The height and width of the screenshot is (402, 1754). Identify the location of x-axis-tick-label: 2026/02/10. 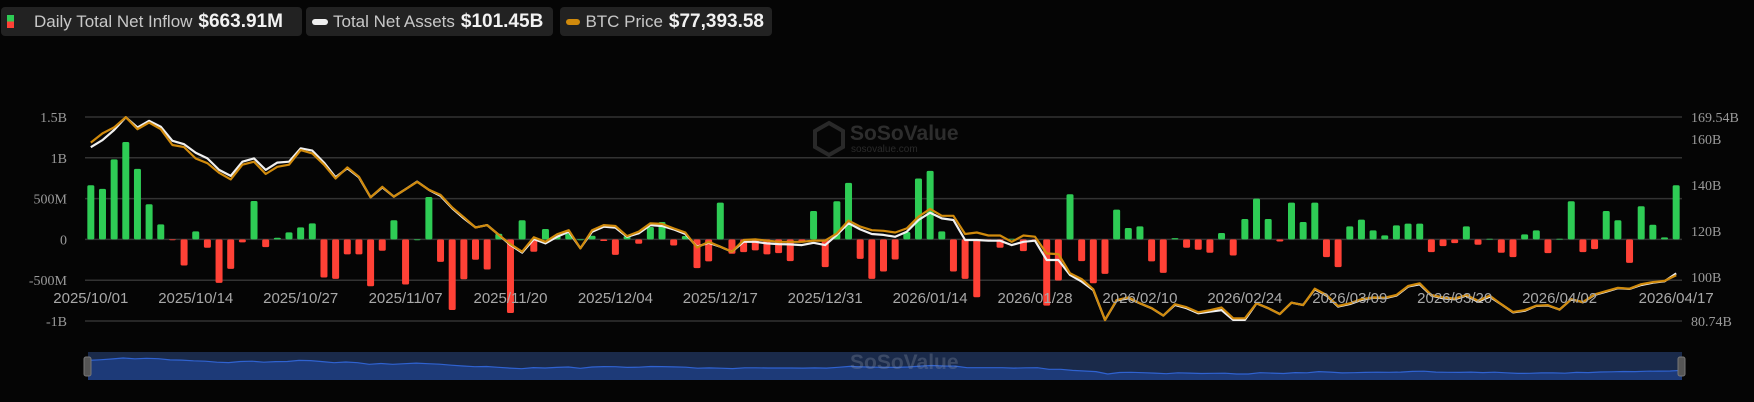
(1139, 298).